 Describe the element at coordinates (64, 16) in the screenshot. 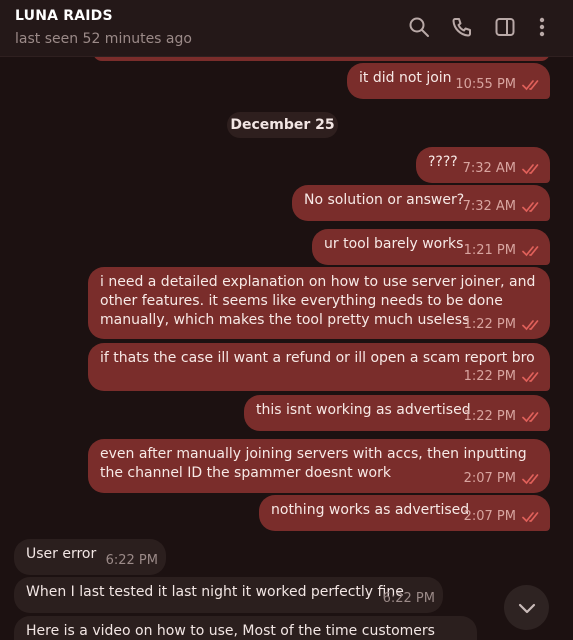

I see `chat-title: LUNA RAIDS` at that location.